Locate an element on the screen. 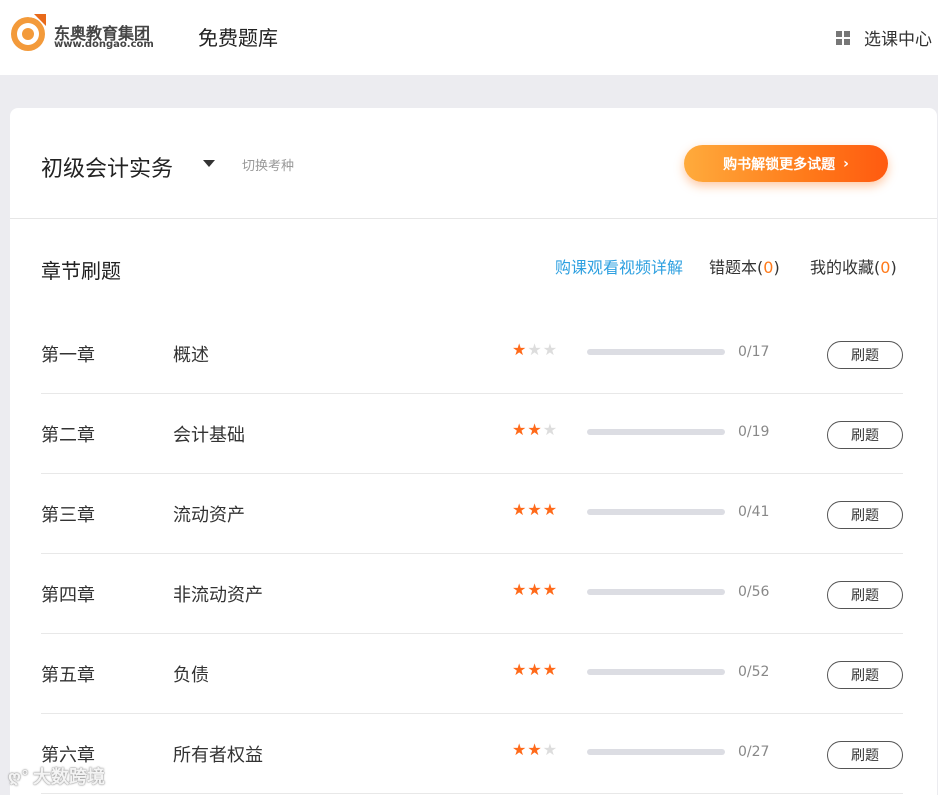  section-title: 章节刷题 is located at coordinates (81, 271).